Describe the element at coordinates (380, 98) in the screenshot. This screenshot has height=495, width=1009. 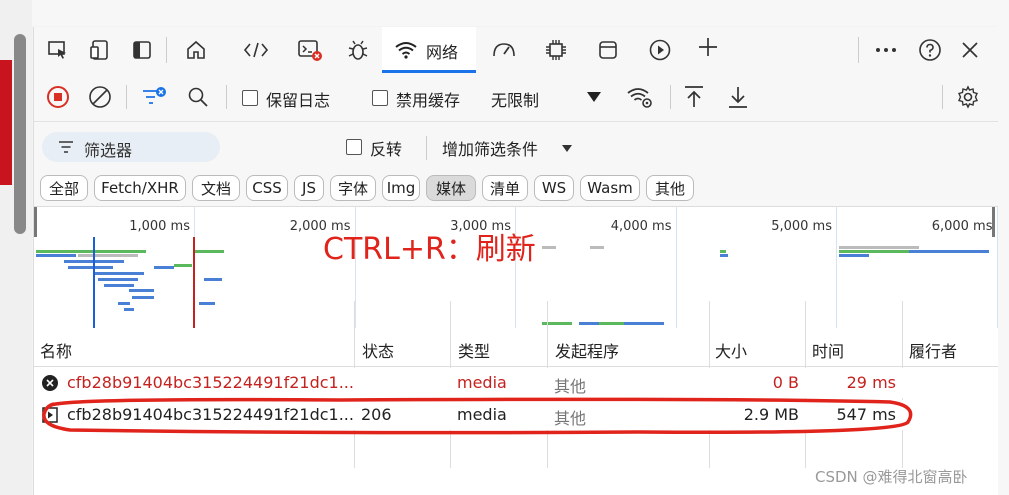
I see `disable-cache-checkbox` at that location.